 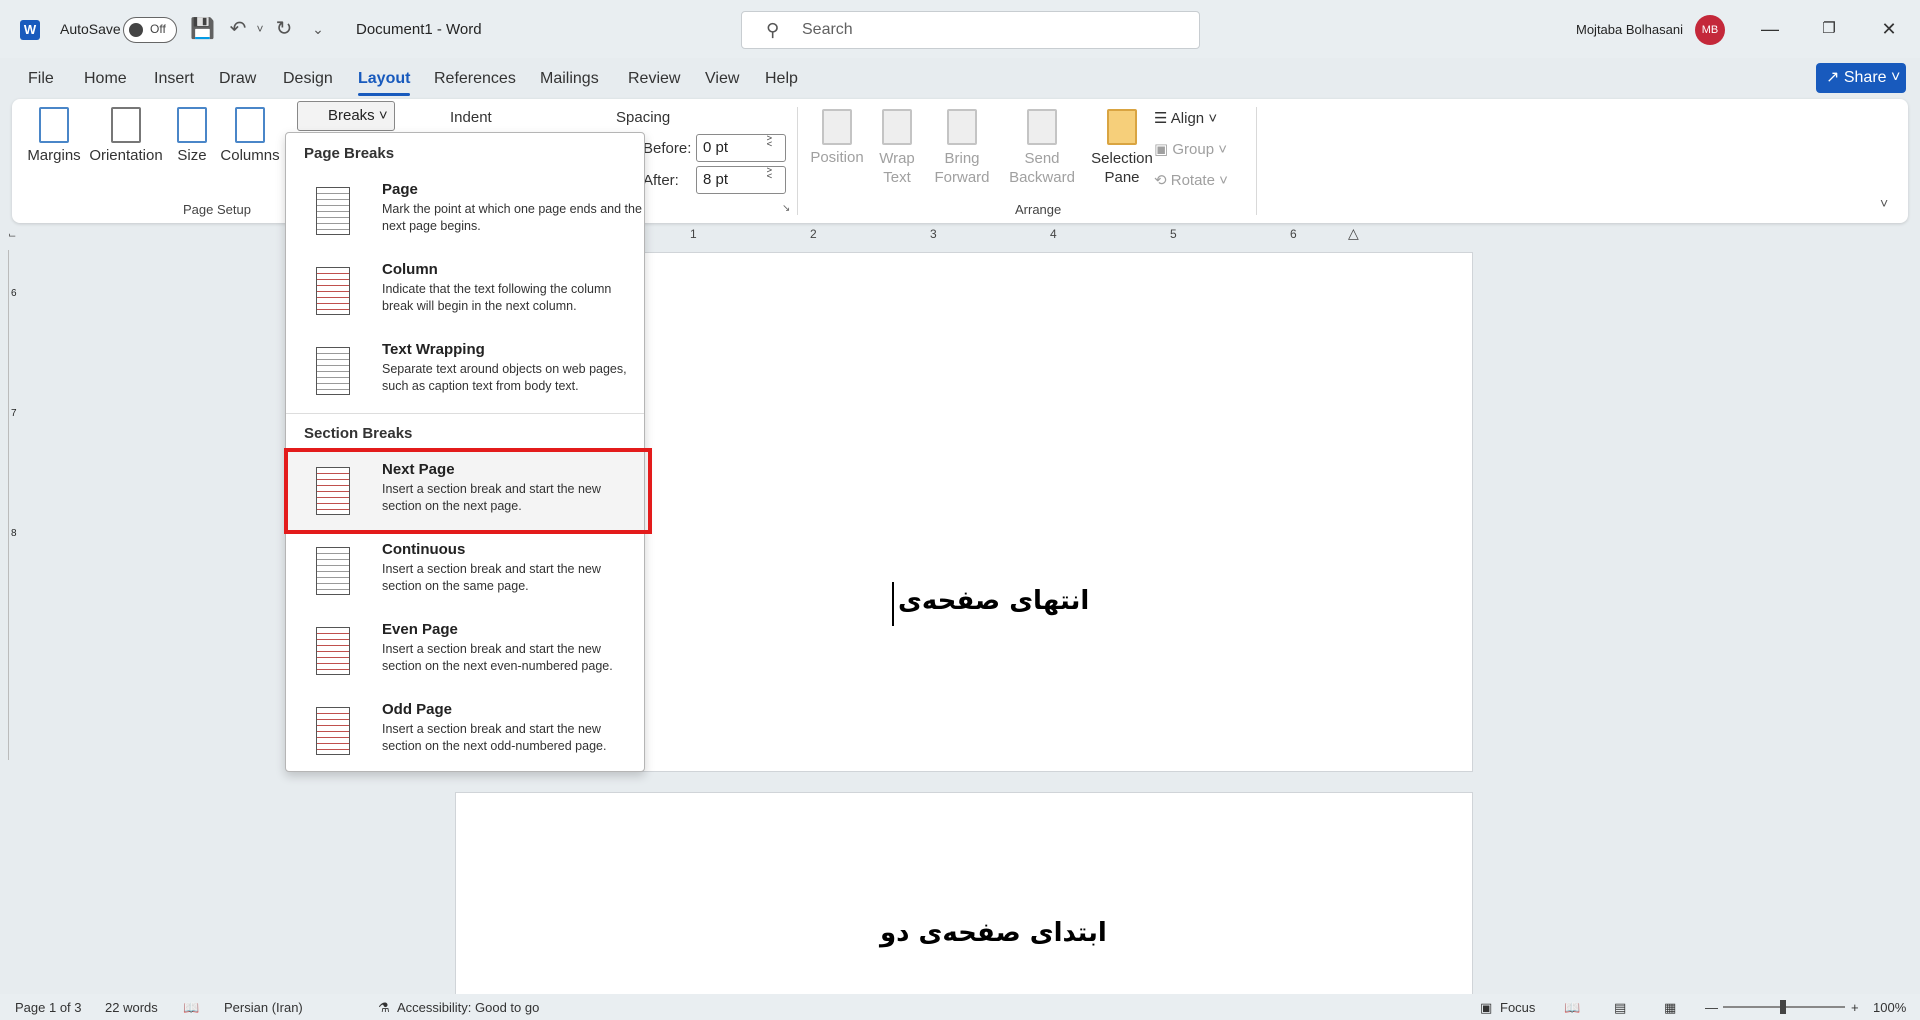 I want to click on bring-forward-button: Bring Forward, so click(x=962, y=148).